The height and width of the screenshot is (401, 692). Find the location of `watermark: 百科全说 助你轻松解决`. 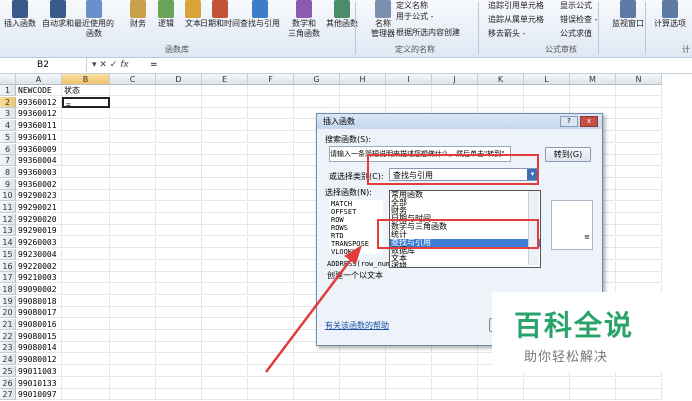

watermark: 百科全说 助你轻松解决 is located at coordinates (580, 332).